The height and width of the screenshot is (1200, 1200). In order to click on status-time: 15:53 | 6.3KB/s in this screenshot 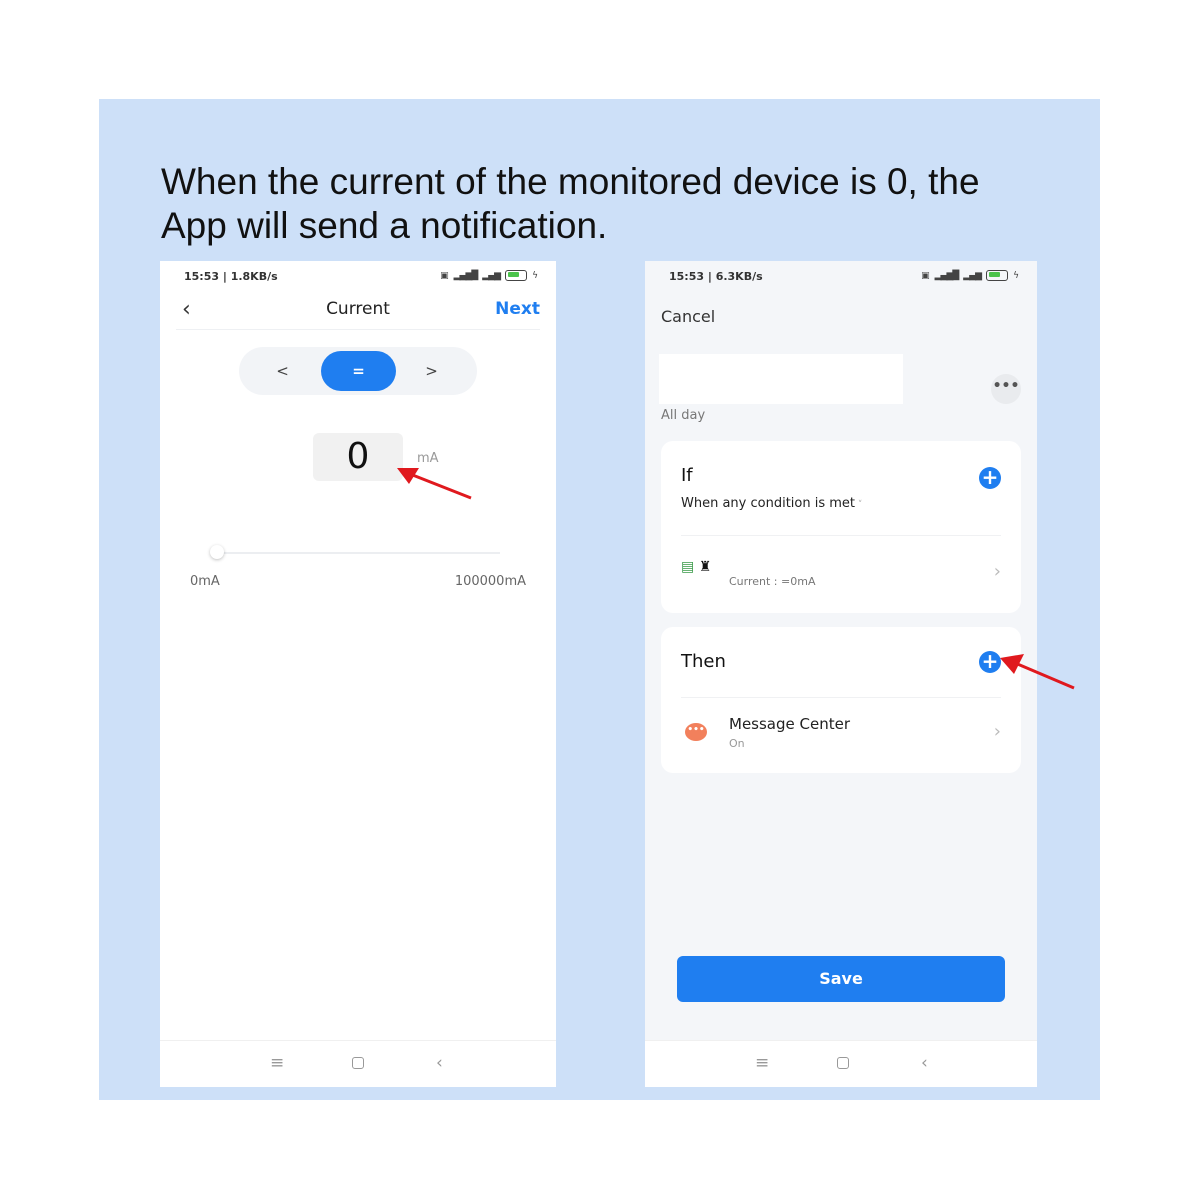, I will do `click(716, 276)`.